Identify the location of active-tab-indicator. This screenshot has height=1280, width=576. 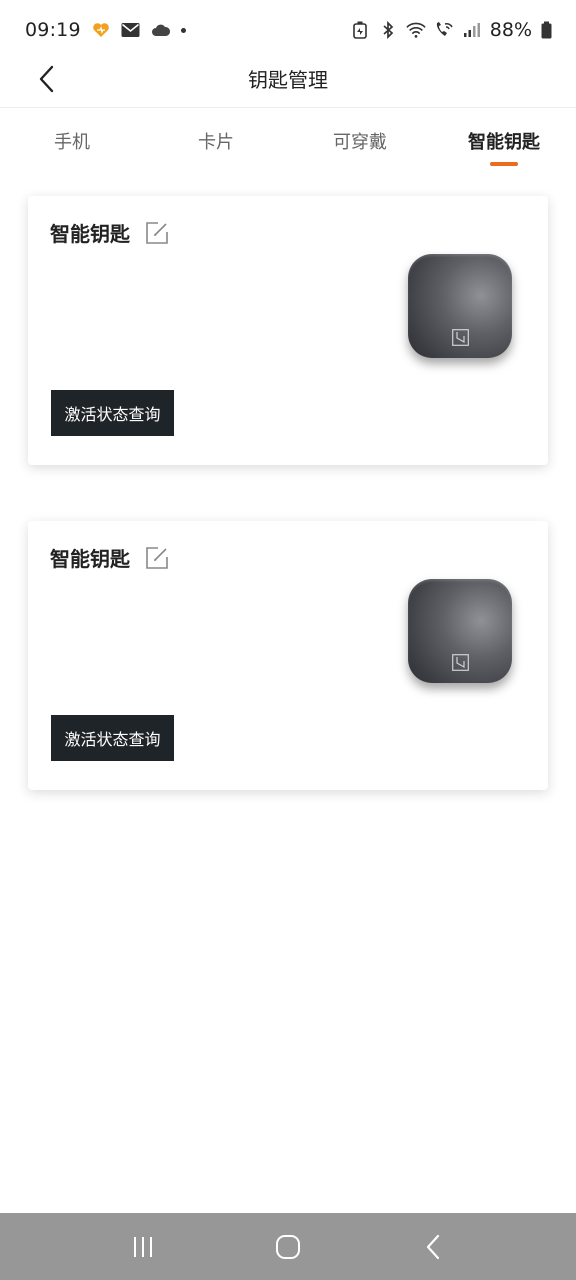
(504, 164).